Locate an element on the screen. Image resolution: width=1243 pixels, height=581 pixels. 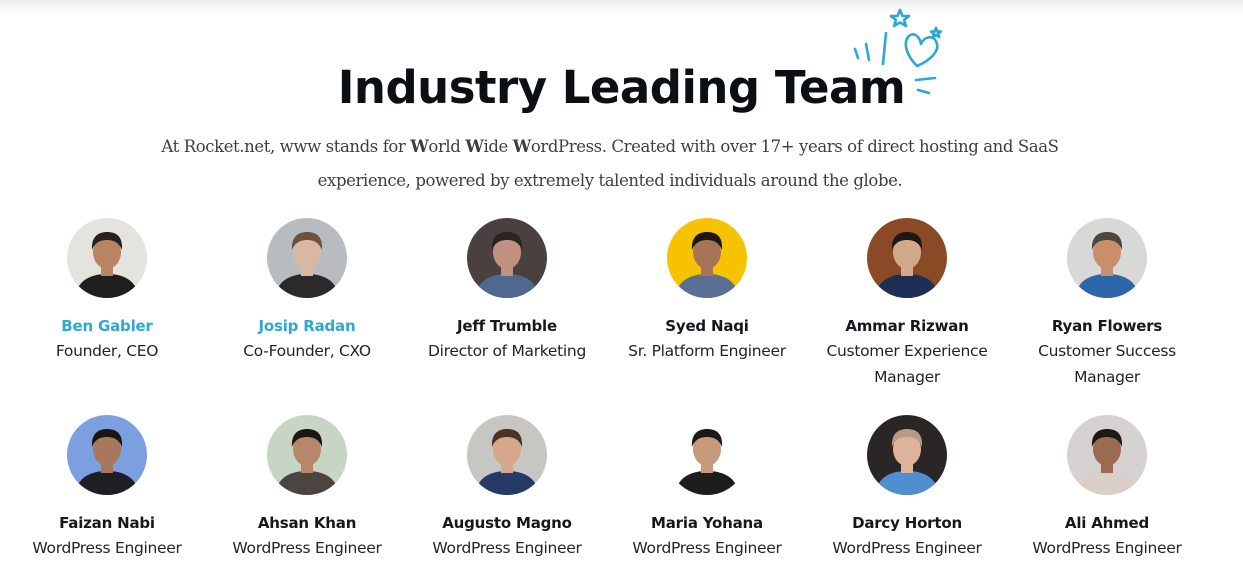
member-name: Ammar Rizwan is located at coordinates (907, 326).